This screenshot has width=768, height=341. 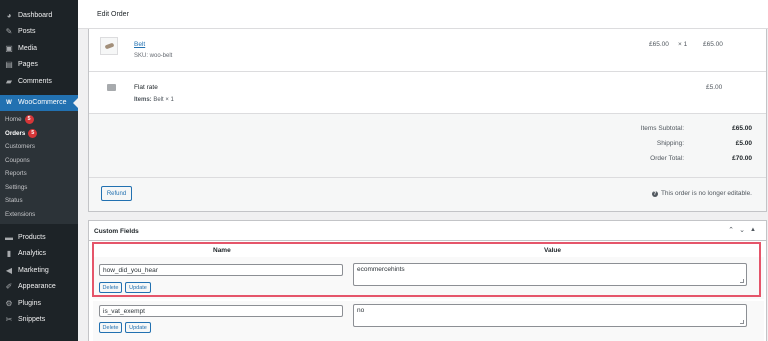 I want to click on megaphone-icon: ◀, so click(x=9, y=270).